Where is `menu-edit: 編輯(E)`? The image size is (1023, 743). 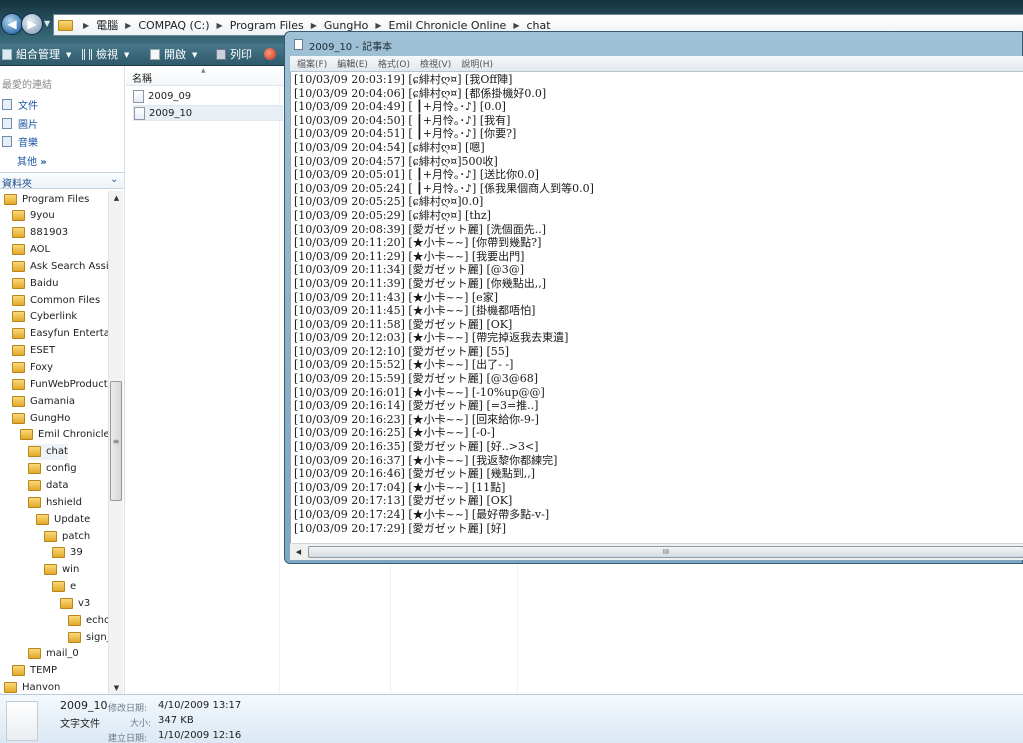
menu-edit: 編輯(E) is located at coordinates (352, 63).